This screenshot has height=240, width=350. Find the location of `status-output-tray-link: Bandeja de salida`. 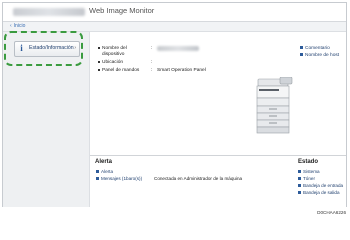

status-output-tray-link: Bandeja de salida is located at coordinates (319, 192).